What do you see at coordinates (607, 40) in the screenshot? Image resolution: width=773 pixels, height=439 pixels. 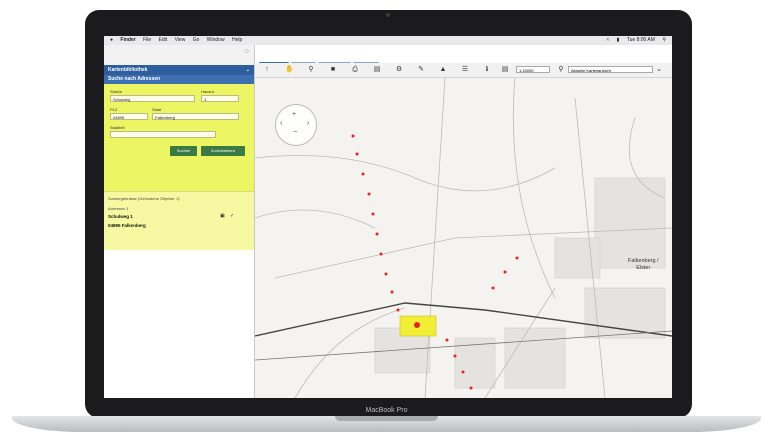 I see `wifi-icon: ≈` at bounding box center [607, 40].